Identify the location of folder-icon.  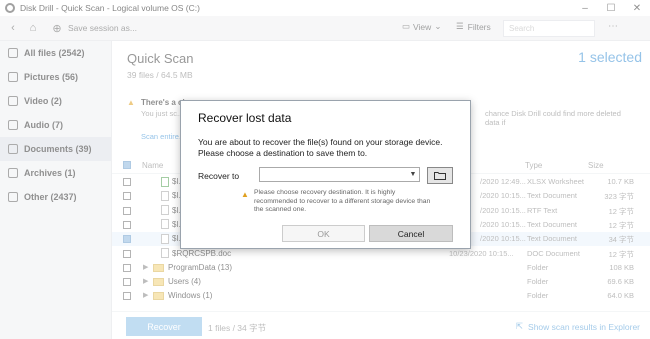
(440, 176).